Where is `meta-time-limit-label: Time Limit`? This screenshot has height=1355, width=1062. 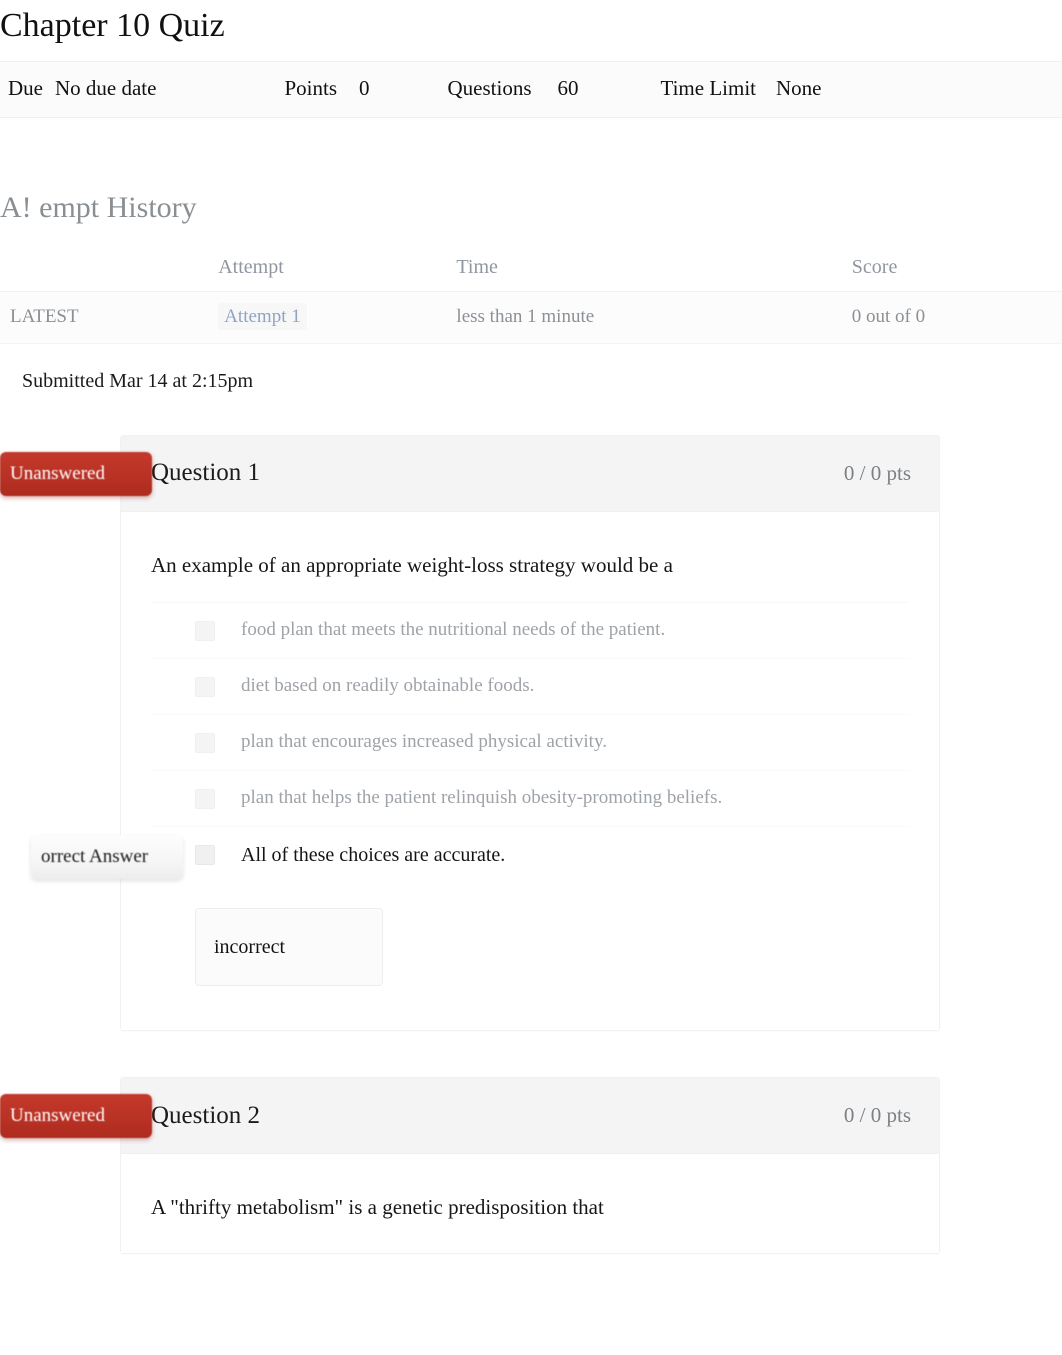
meta-time-limit-label: Time Limit is located at coordinates (708, 87).